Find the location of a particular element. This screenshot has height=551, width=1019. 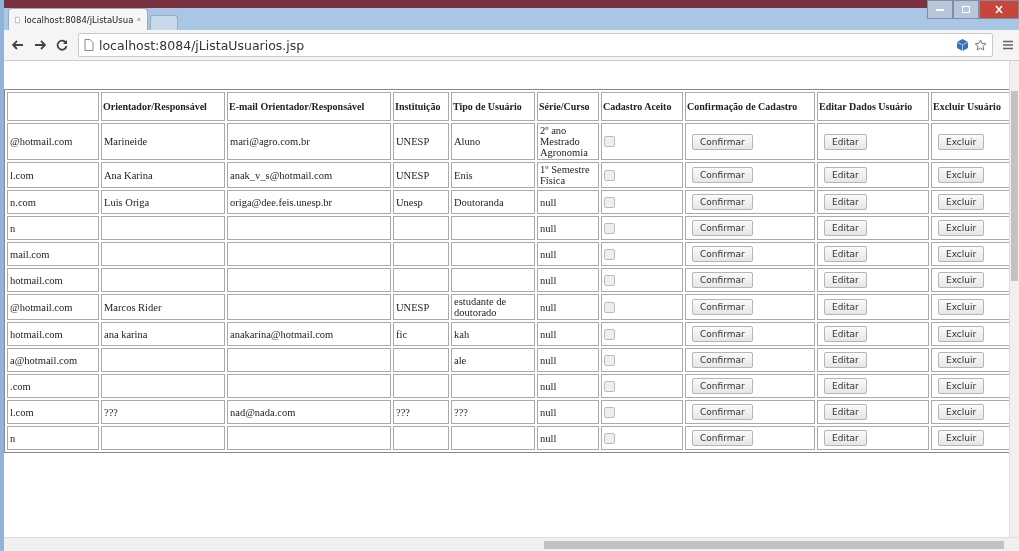

table-cell: @hotmail.com is located at coordinates (41, 141).